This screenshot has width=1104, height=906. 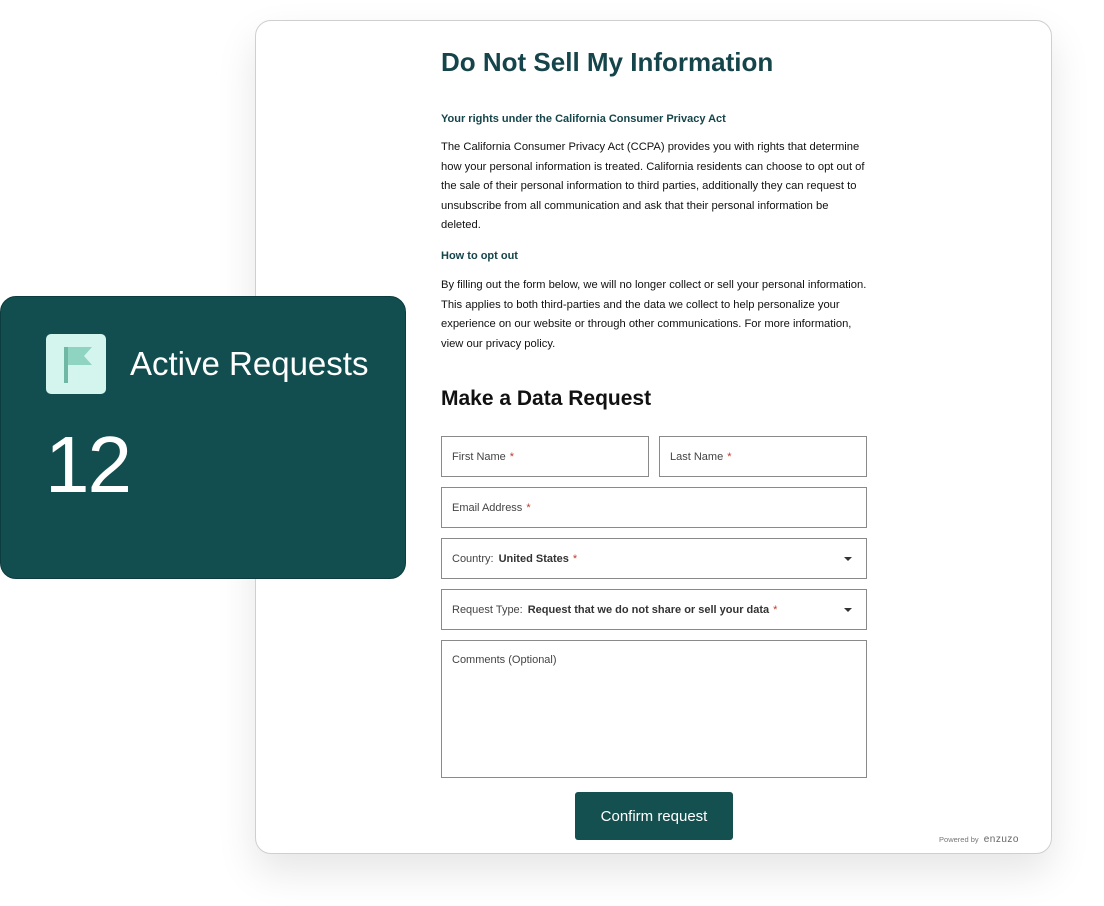 I want to click on active-requests-label: Active Requests, so click(x=249, y=363).